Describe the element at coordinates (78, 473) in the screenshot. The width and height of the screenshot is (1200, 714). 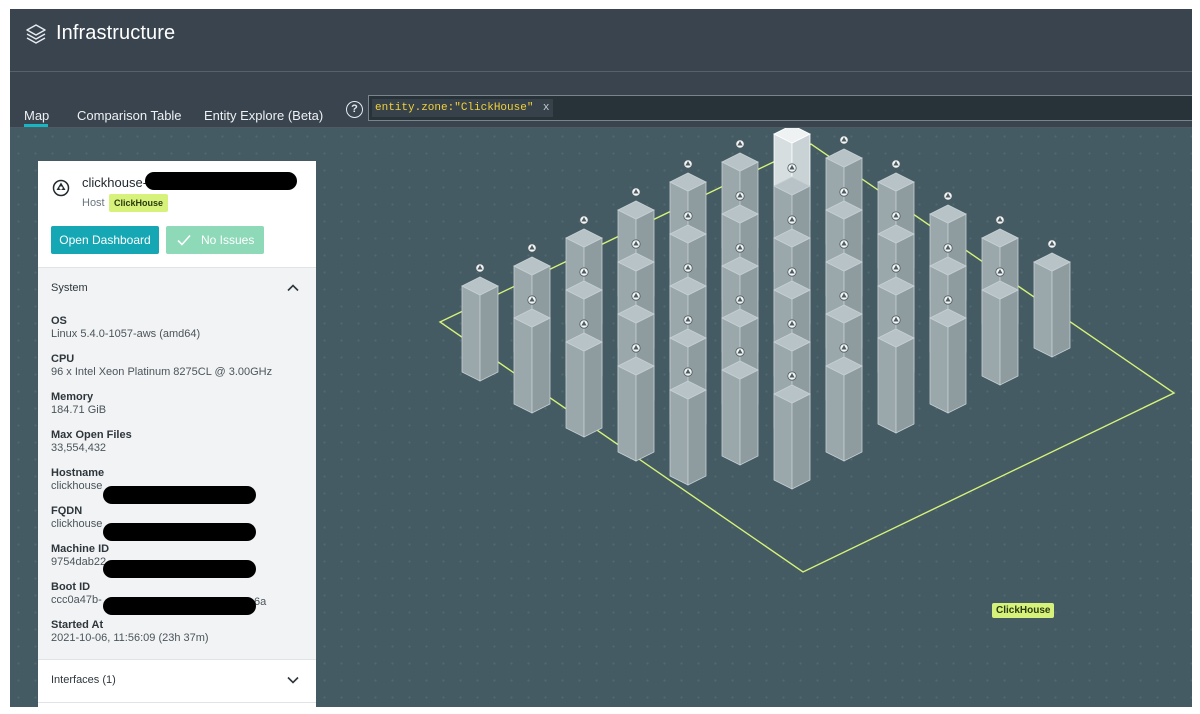
I see `property-label: Hostname` at that location.